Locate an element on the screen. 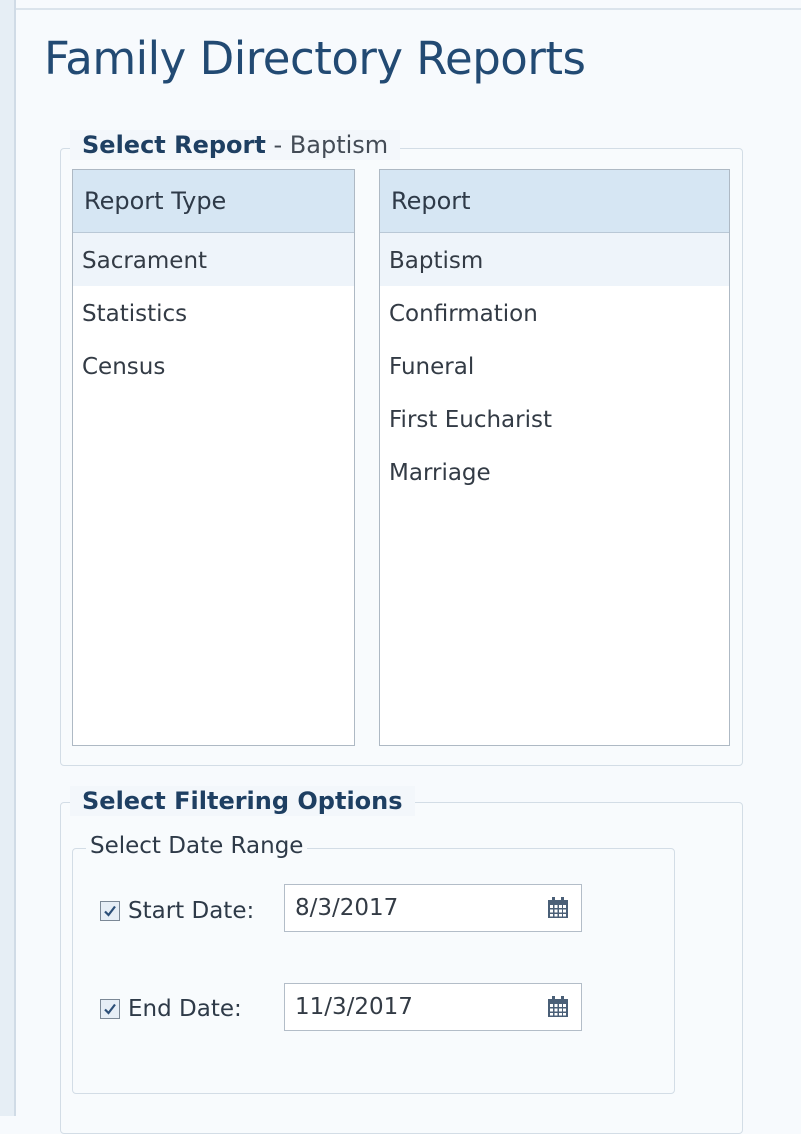 Image resolution: width=801 pixels, height=1134 pixels. select-report-legend: Select Report - Baptism is located at coordinates (235, 145).